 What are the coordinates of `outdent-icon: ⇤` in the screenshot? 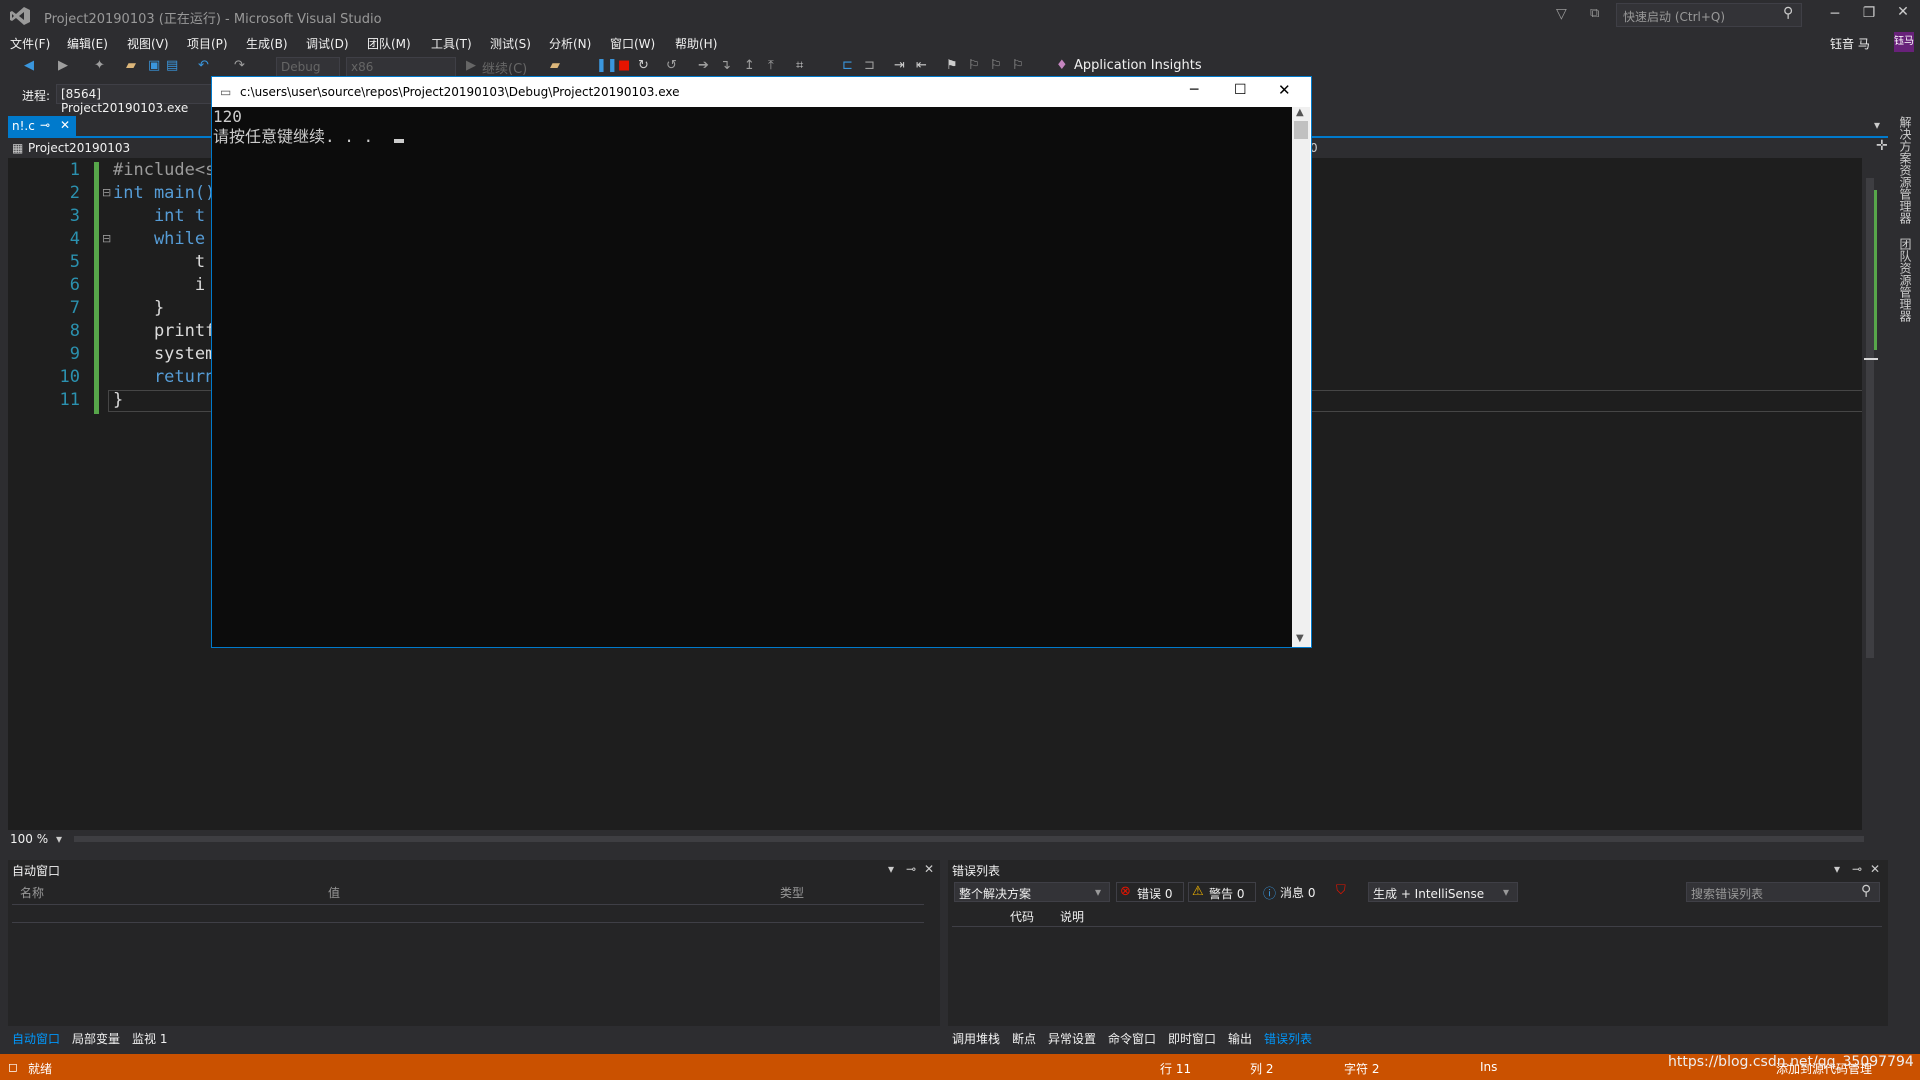 It's located at (921, 65).